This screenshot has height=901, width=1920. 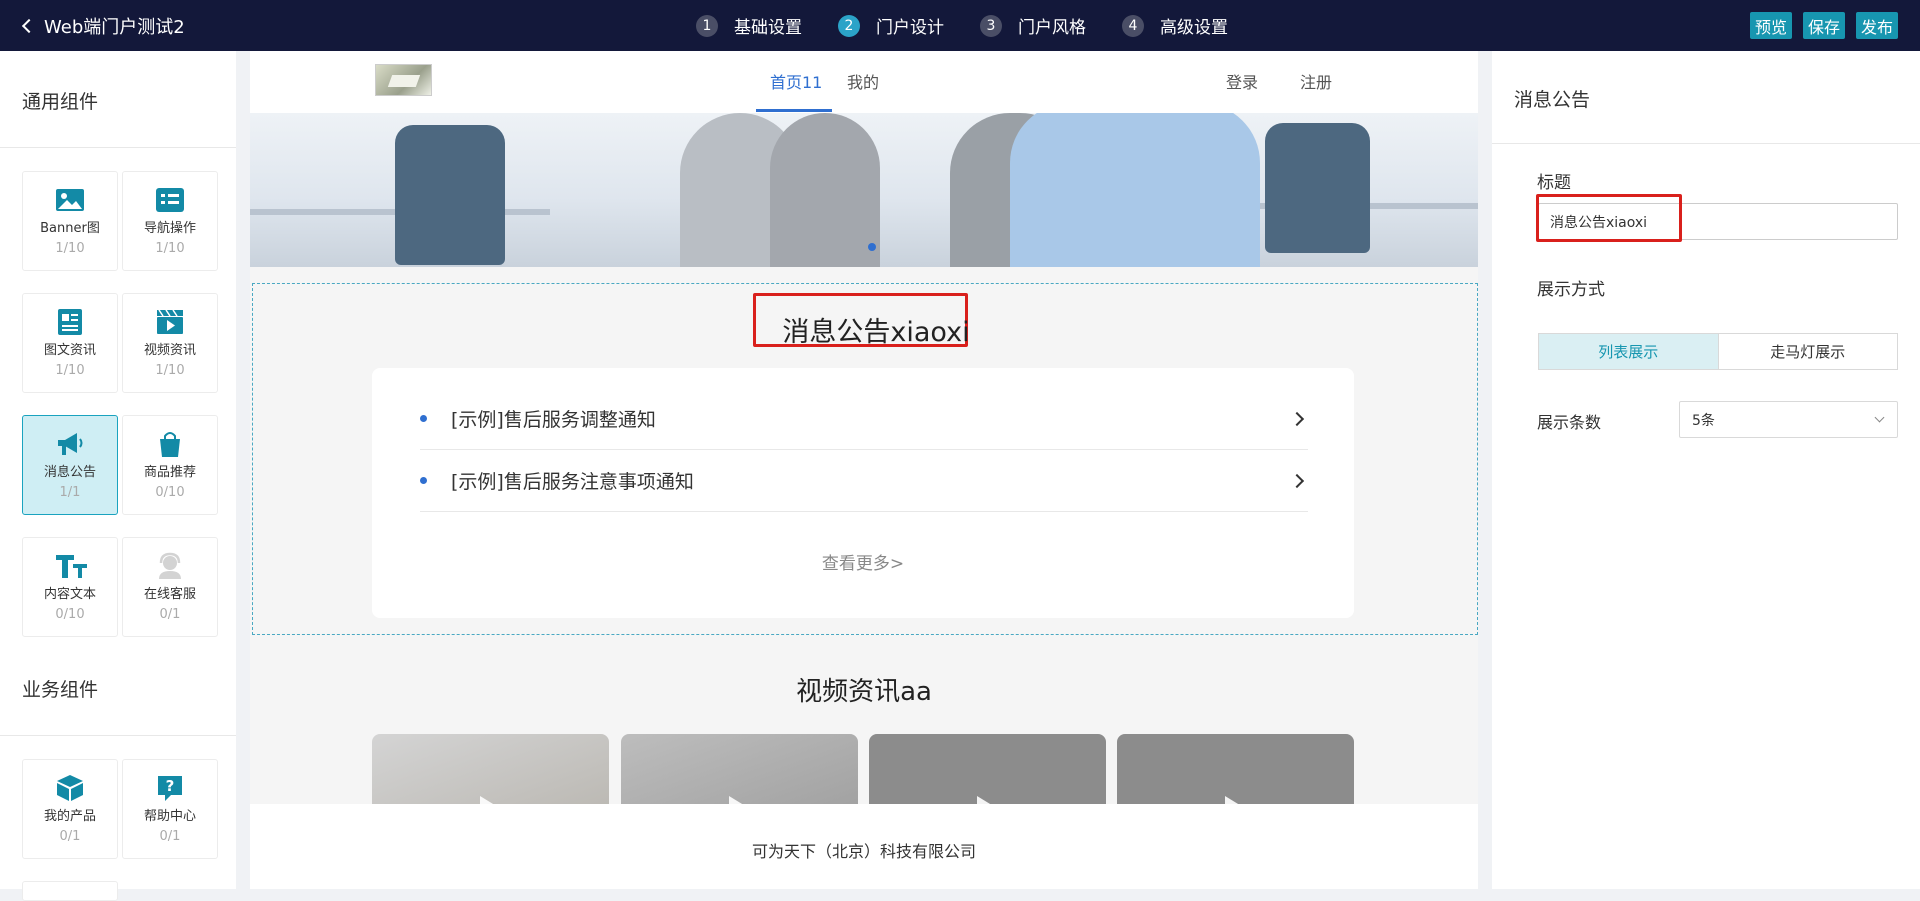 What do you see at coordinates (169, 472) in the screenshot?
I see `component-name: 商品推荐` at bounding box center [169, 472].